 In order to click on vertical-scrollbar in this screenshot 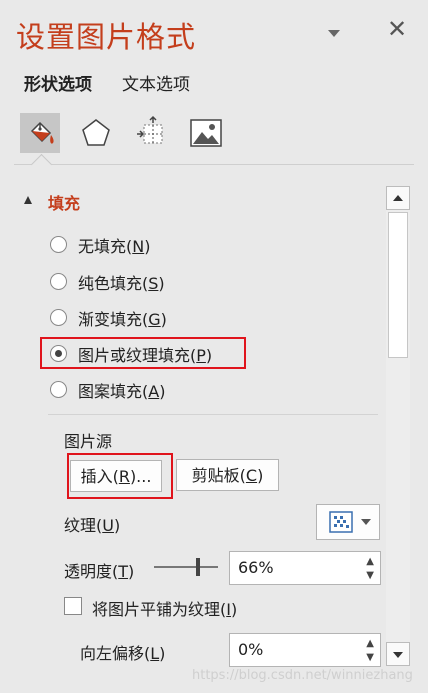, I will do `click(398, 426)`.